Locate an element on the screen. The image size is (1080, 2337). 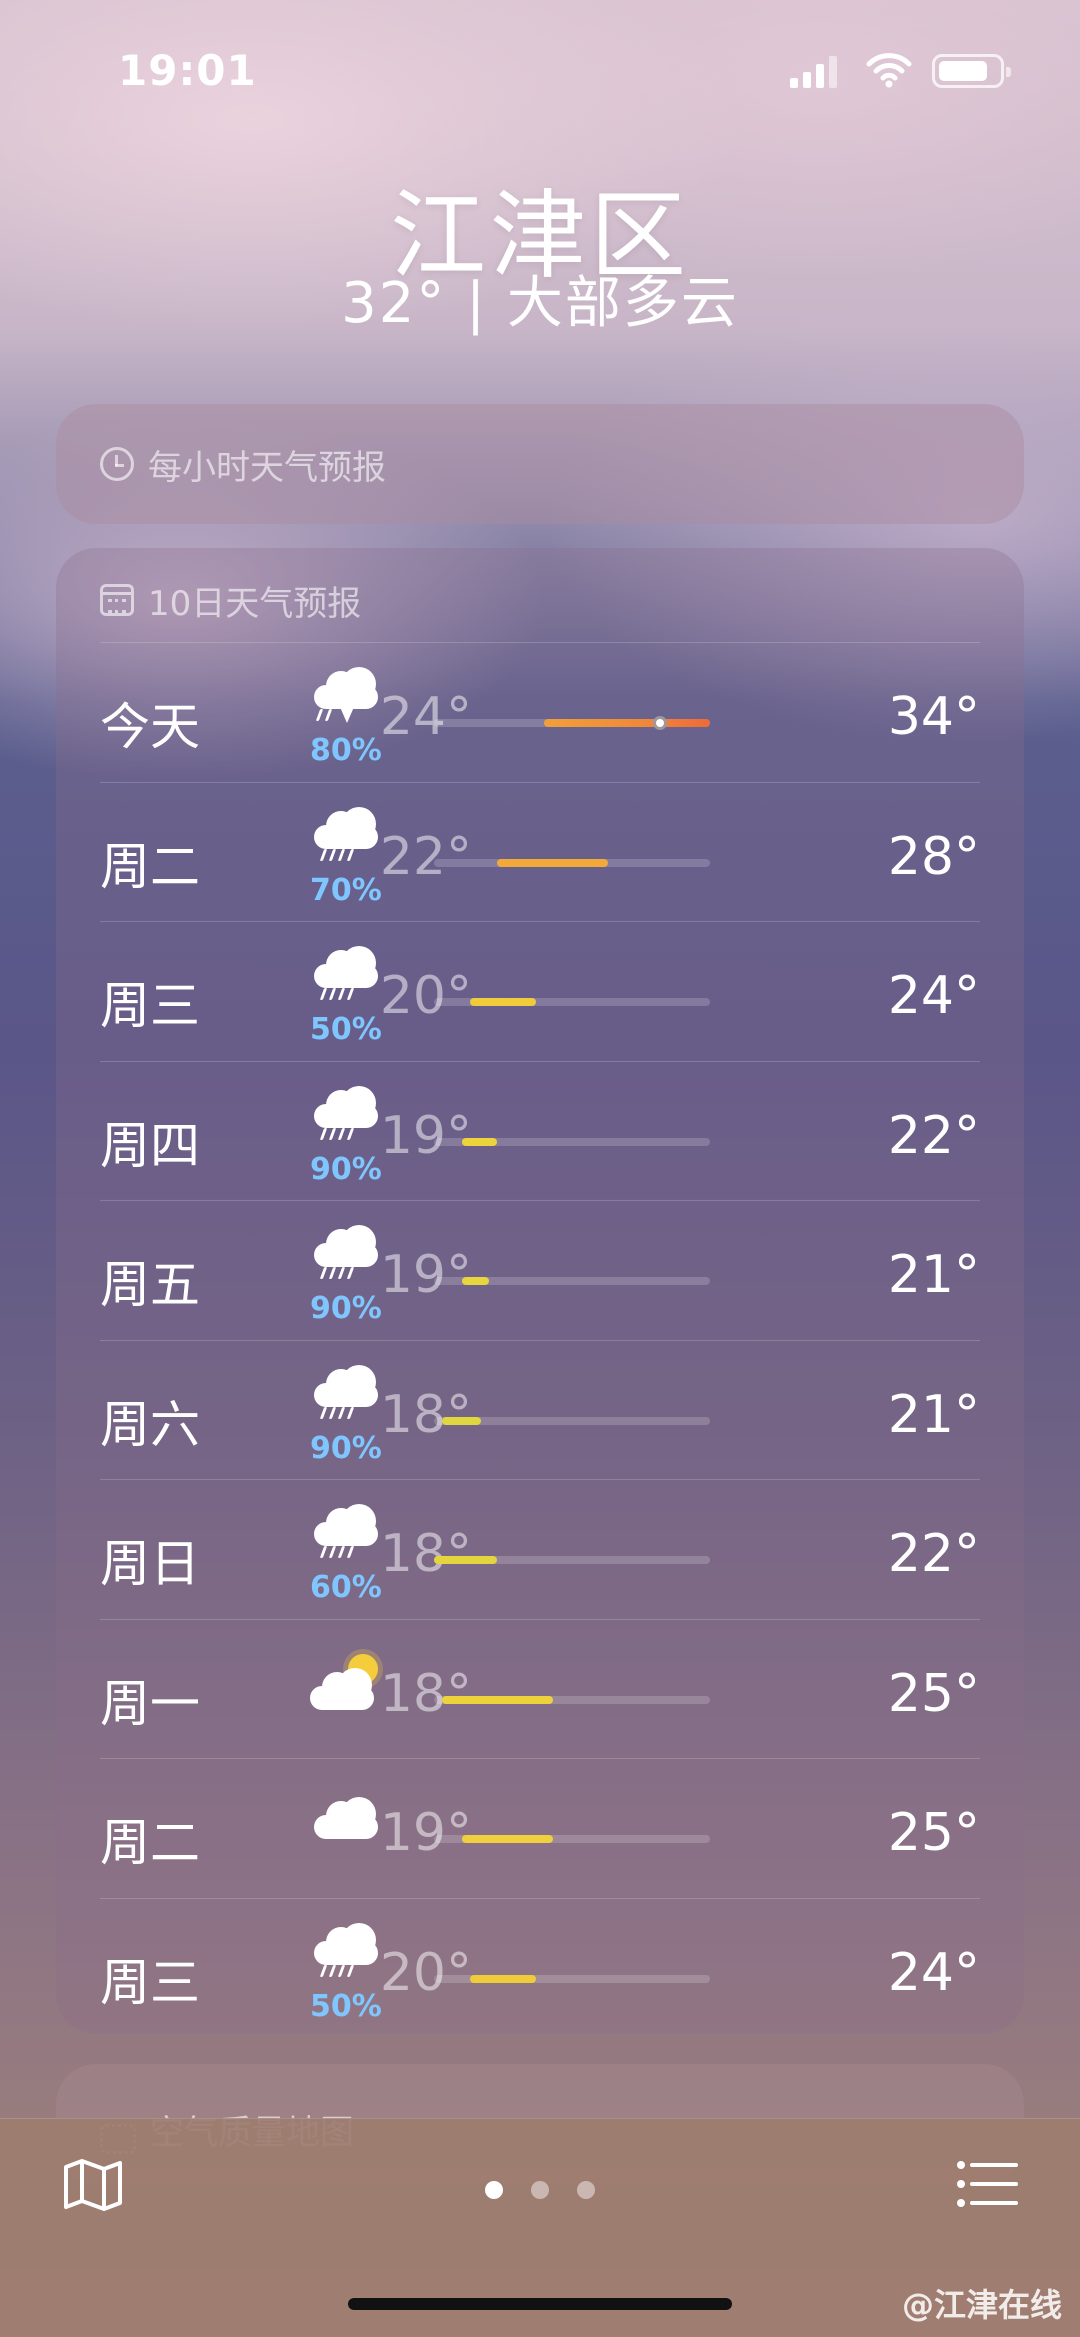
forecast-day: 周六 is located at coordinates (150, 1424).